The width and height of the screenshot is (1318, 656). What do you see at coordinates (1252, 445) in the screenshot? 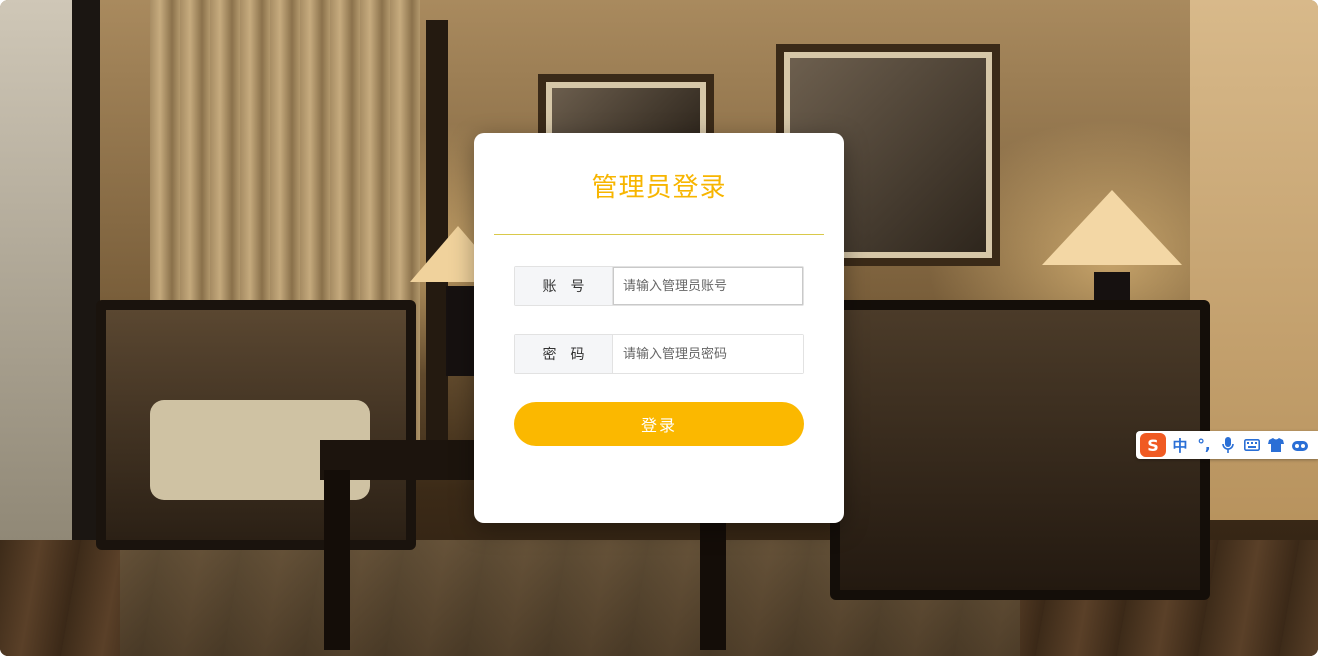
I see `keyboard-icon` at bounding box center [1252, 445].